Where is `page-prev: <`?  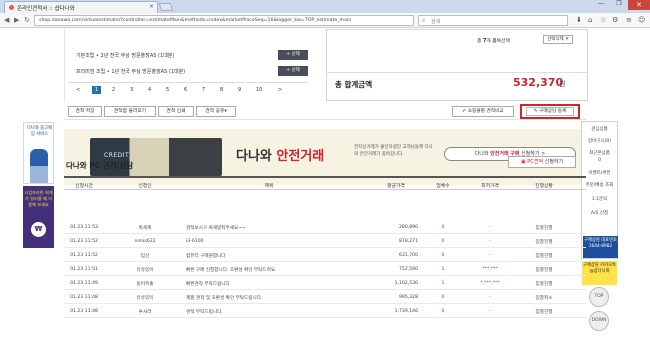 page-prev: < is located at coordinates (78, 90).